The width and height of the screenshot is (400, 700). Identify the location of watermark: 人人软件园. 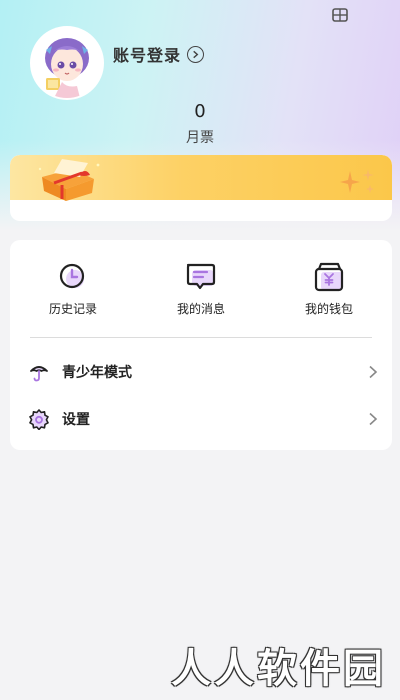
(278, 669).